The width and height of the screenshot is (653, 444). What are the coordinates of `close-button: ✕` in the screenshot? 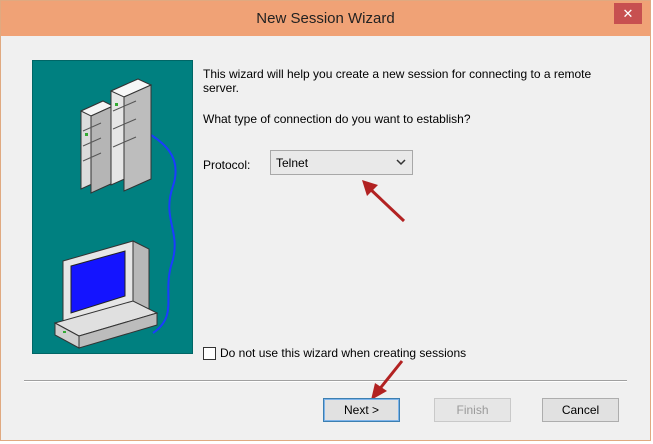 It's located at (628, 13).